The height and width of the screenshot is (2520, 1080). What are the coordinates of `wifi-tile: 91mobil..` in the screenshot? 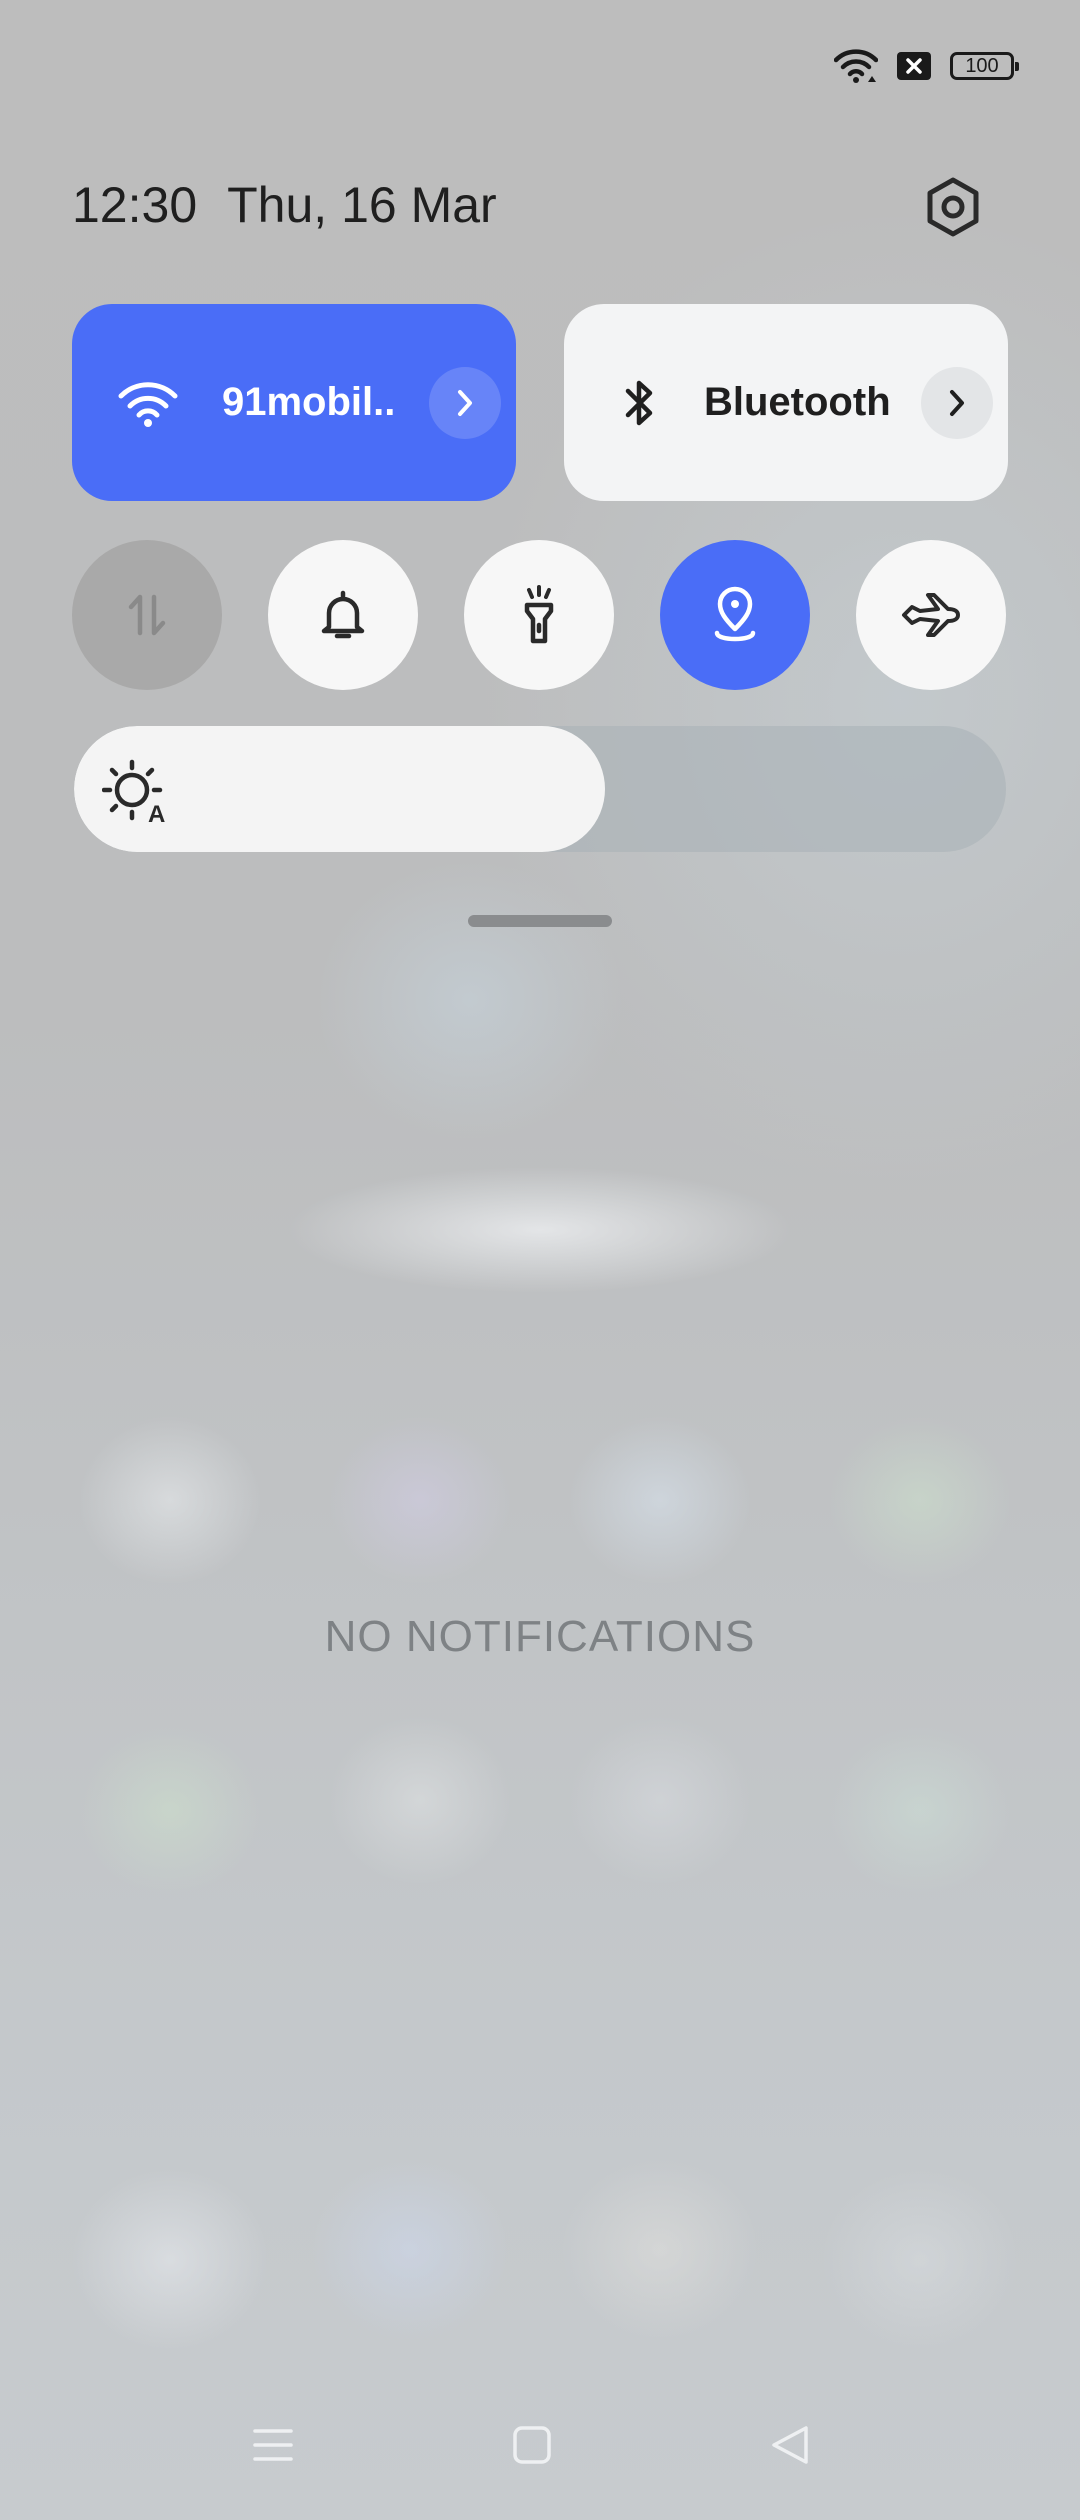 It's located at (294, 402).